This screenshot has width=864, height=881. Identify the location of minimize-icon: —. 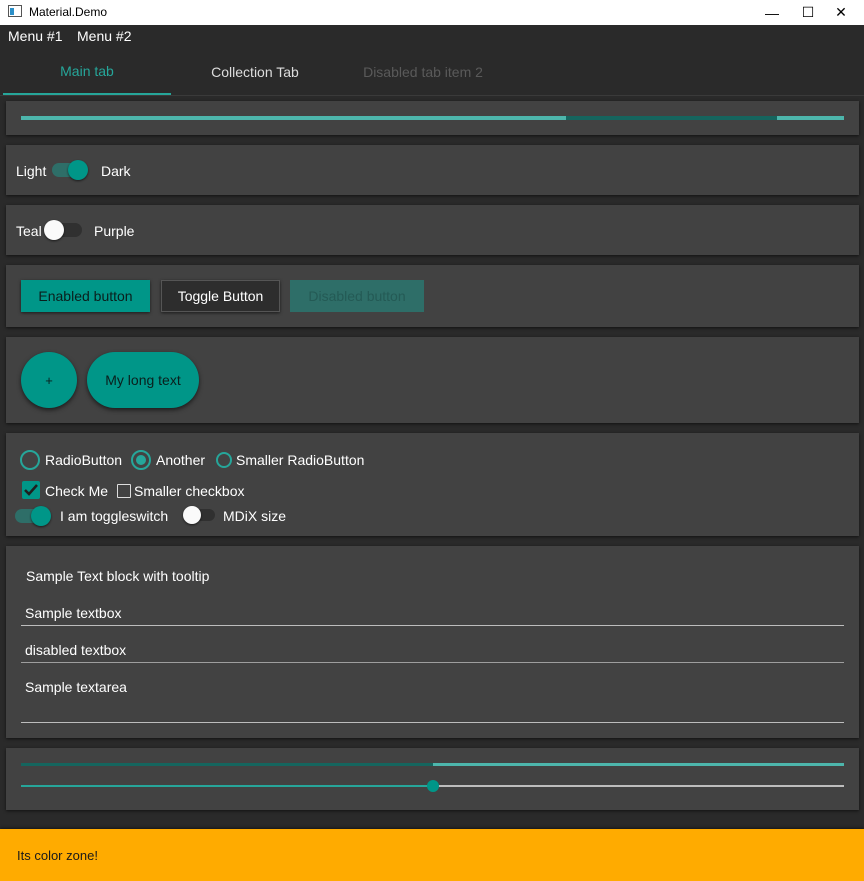
(772, 12).